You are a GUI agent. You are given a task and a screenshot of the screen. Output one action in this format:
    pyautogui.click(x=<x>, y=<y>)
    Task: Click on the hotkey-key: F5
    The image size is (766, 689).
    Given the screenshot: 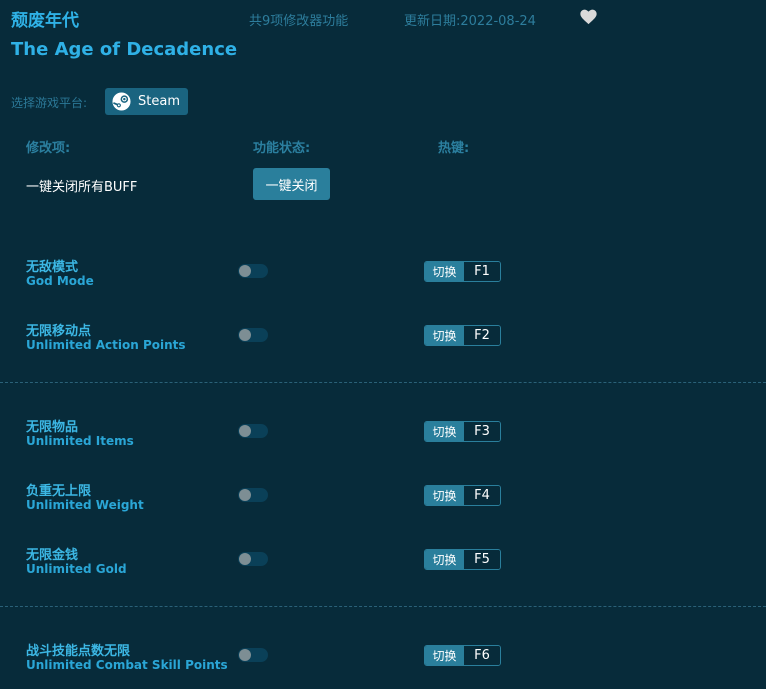 What is the action you would take?
    pyautogui.click(x=482, y=559)
    